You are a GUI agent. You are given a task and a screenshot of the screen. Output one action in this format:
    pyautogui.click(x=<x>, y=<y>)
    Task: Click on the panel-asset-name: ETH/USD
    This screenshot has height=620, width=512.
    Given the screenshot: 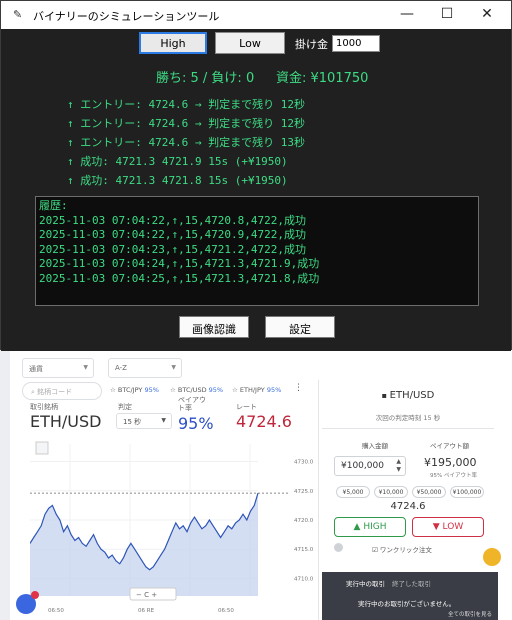 What is the action you would take?
    pyautogui.click(x=412, y=395)
    